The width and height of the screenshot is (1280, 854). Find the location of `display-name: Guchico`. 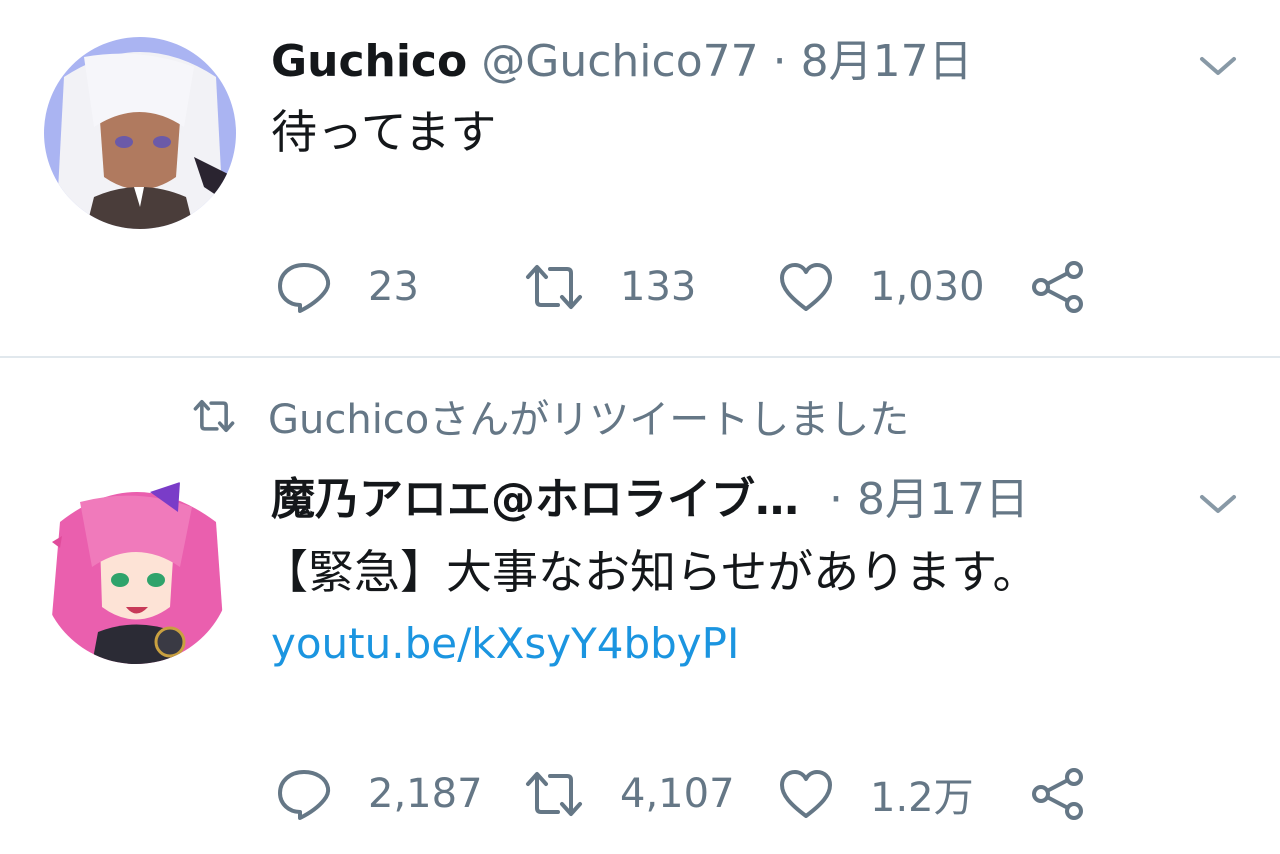

display-name: Guchico is located at coordinates (369, 61).